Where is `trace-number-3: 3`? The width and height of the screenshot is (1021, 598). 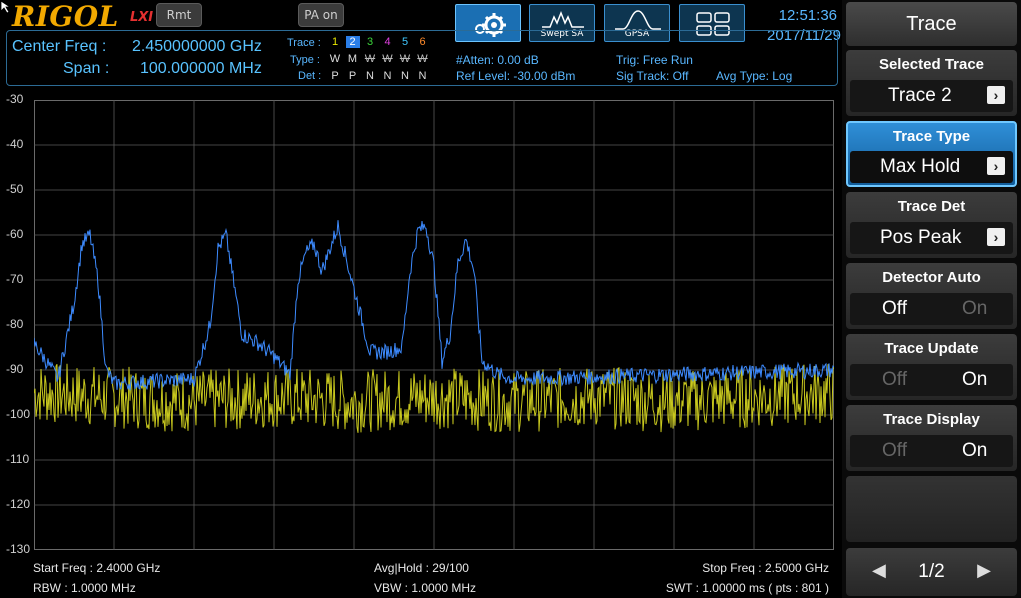 trace-number-3: 3 is located at coordinates (370, 42).